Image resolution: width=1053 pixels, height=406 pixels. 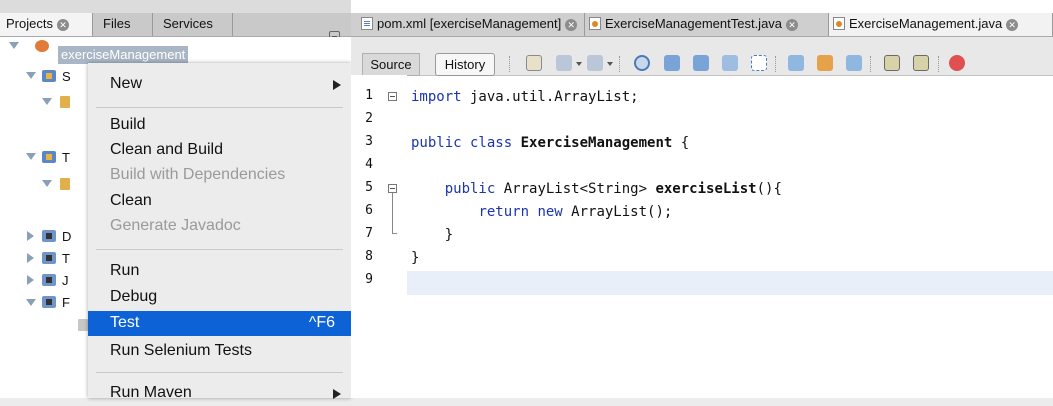 What do you see at coordinates (123, 55) in the screenshot?
I see `project-name: exerciseManagement` at bounding box center [123, 55].